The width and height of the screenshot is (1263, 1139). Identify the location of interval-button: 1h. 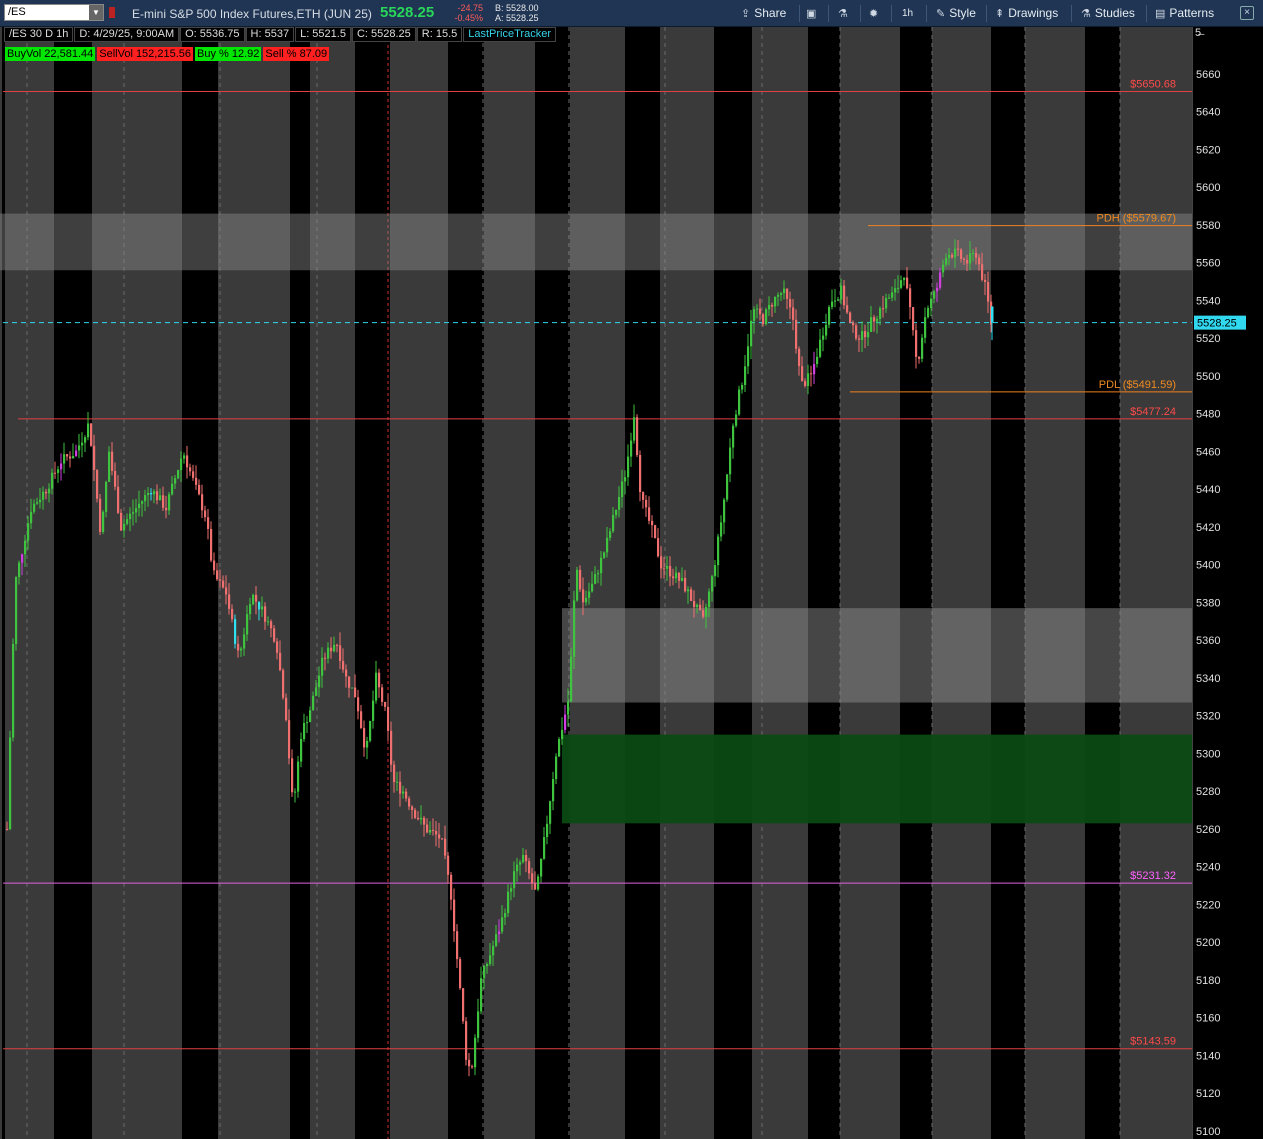
(907, 13).